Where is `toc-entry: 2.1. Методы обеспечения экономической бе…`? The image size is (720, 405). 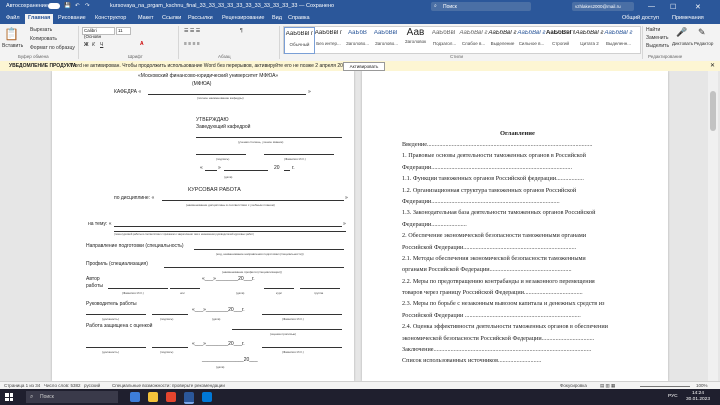
toc-entry: 2.1. Методы обеспечения экономической бе… is located at coordinates (520, 260).